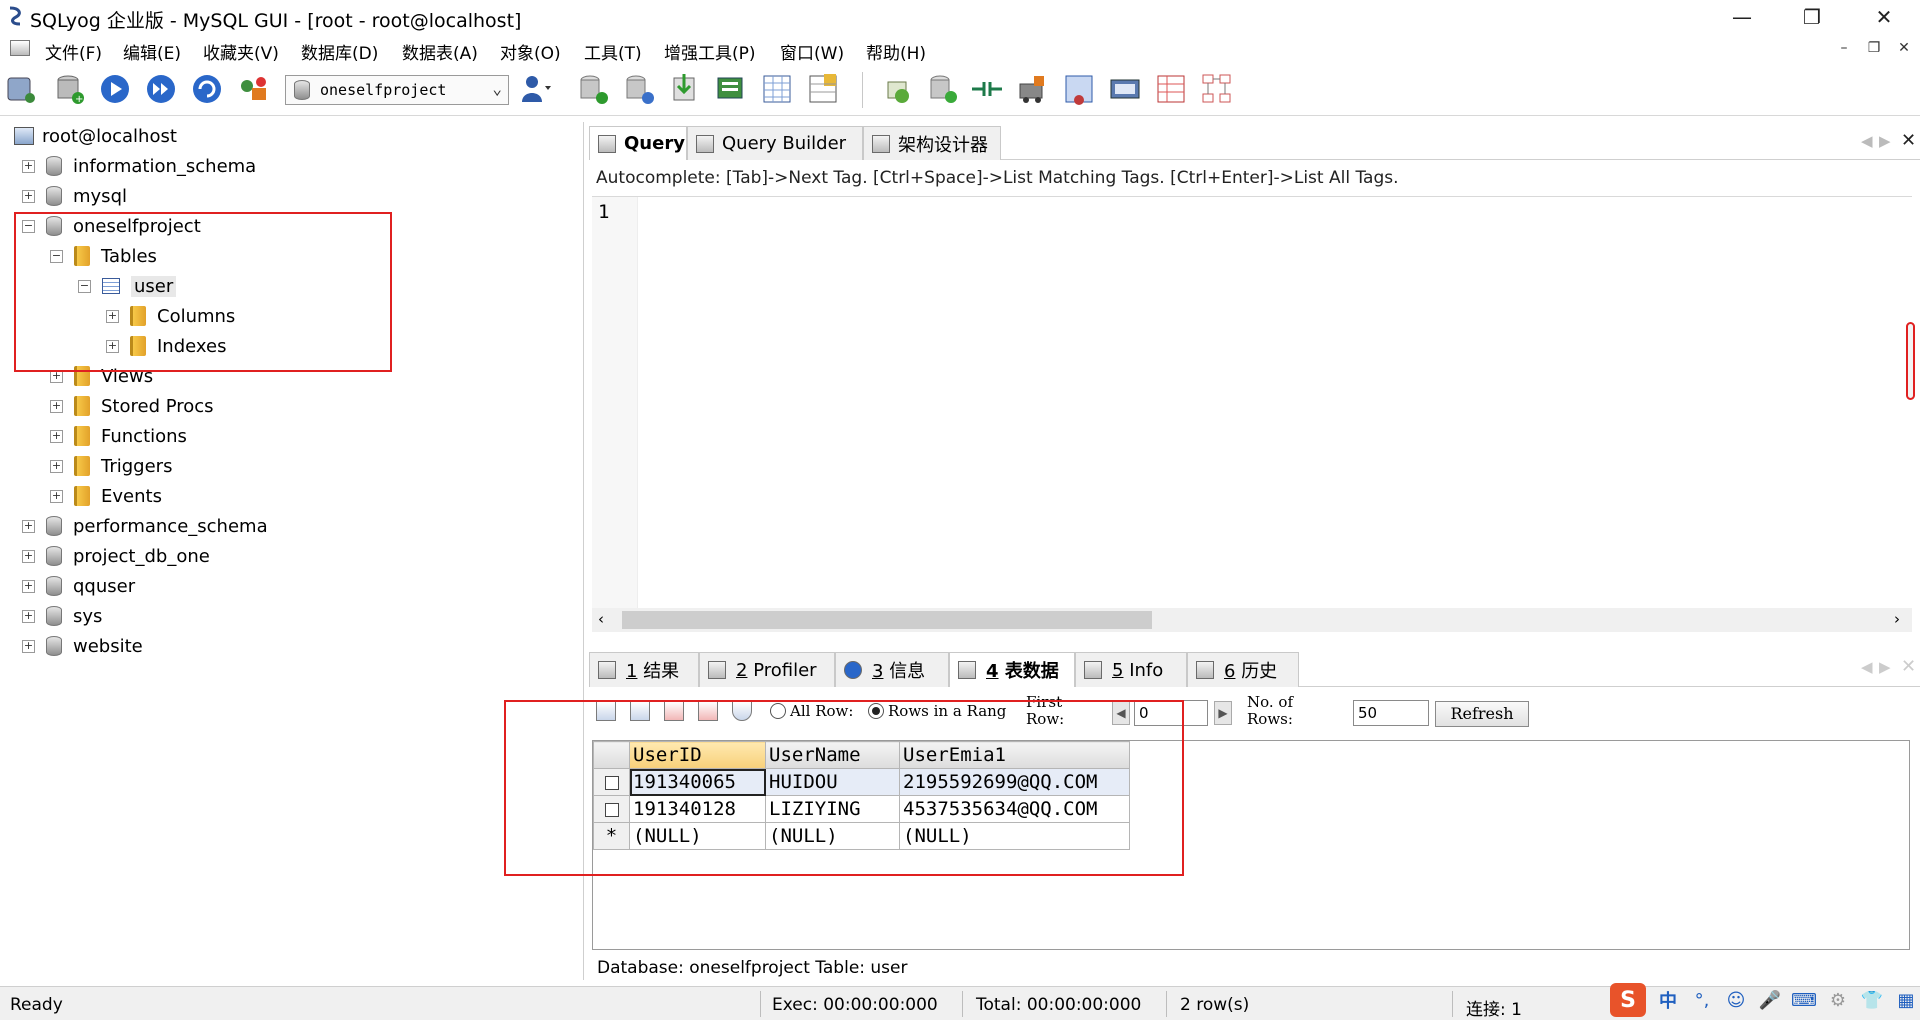 The height and width of the screenshot is (1020, 1920). Describe the element at coordinates (1628, 1000) in the screenshot. I see `sogou-logo-icon: S` at that location.